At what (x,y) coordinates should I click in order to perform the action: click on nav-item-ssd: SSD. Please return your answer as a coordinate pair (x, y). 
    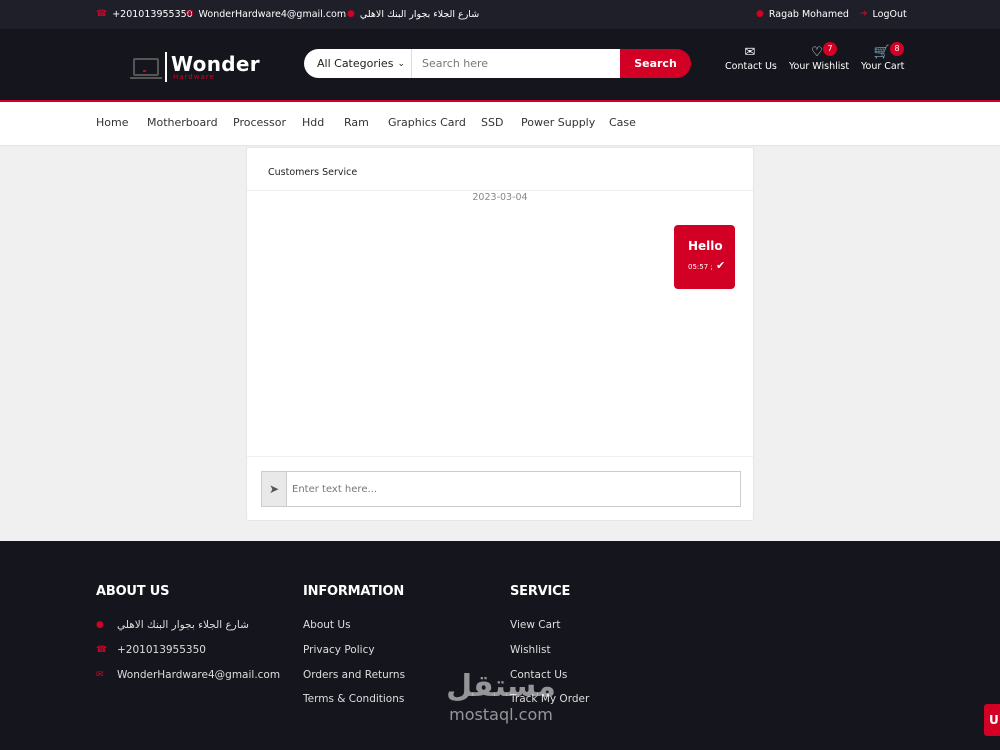
    Looking at the image, I should click on (492, 124).